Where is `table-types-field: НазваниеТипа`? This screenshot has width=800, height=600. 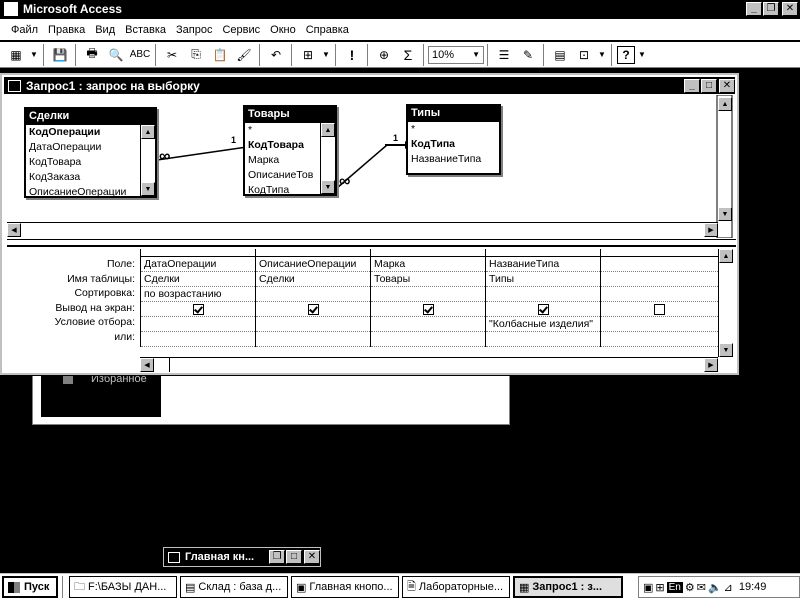
table-types-field: НазваниеТипа is located at coordinates (453, 159).